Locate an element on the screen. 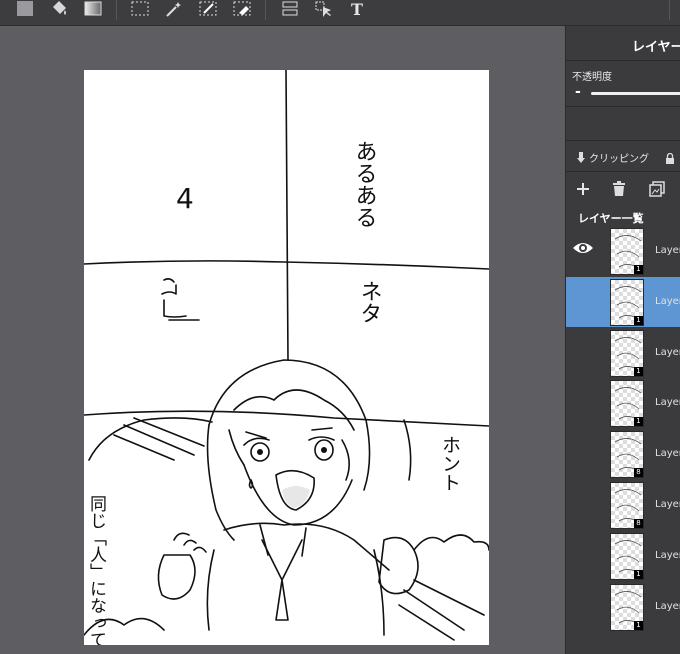 The height and width of the screenshot is (654, 680). add-layer-icon is located at coordinates (583, 191).